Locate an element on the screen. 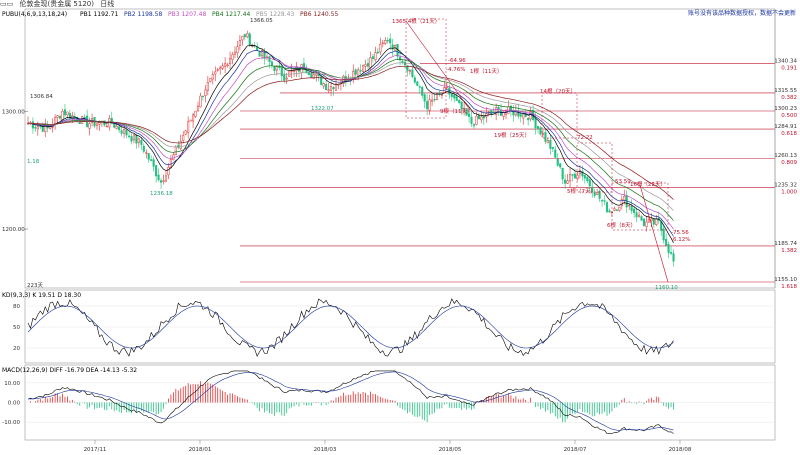 Image resolution: width=800 pixels, height=455 pixels. low-left-label: 1236.18 is located at coordinates (161, 194).